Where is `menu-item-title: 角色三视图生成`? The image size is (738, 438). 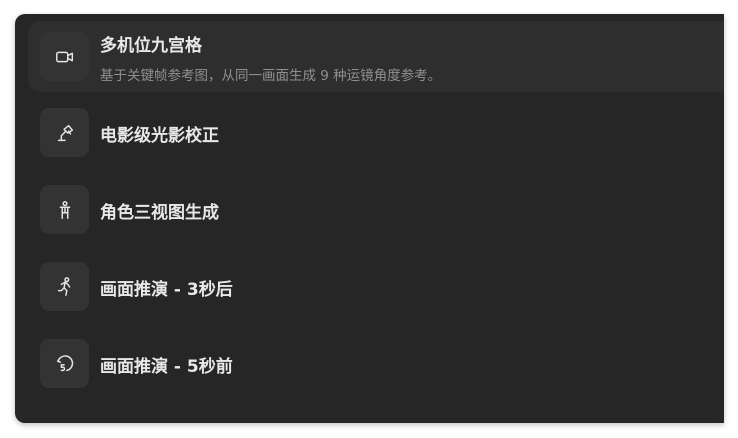 menu-item-title: 角色三视图生成 is located at coordinates (159, 213).